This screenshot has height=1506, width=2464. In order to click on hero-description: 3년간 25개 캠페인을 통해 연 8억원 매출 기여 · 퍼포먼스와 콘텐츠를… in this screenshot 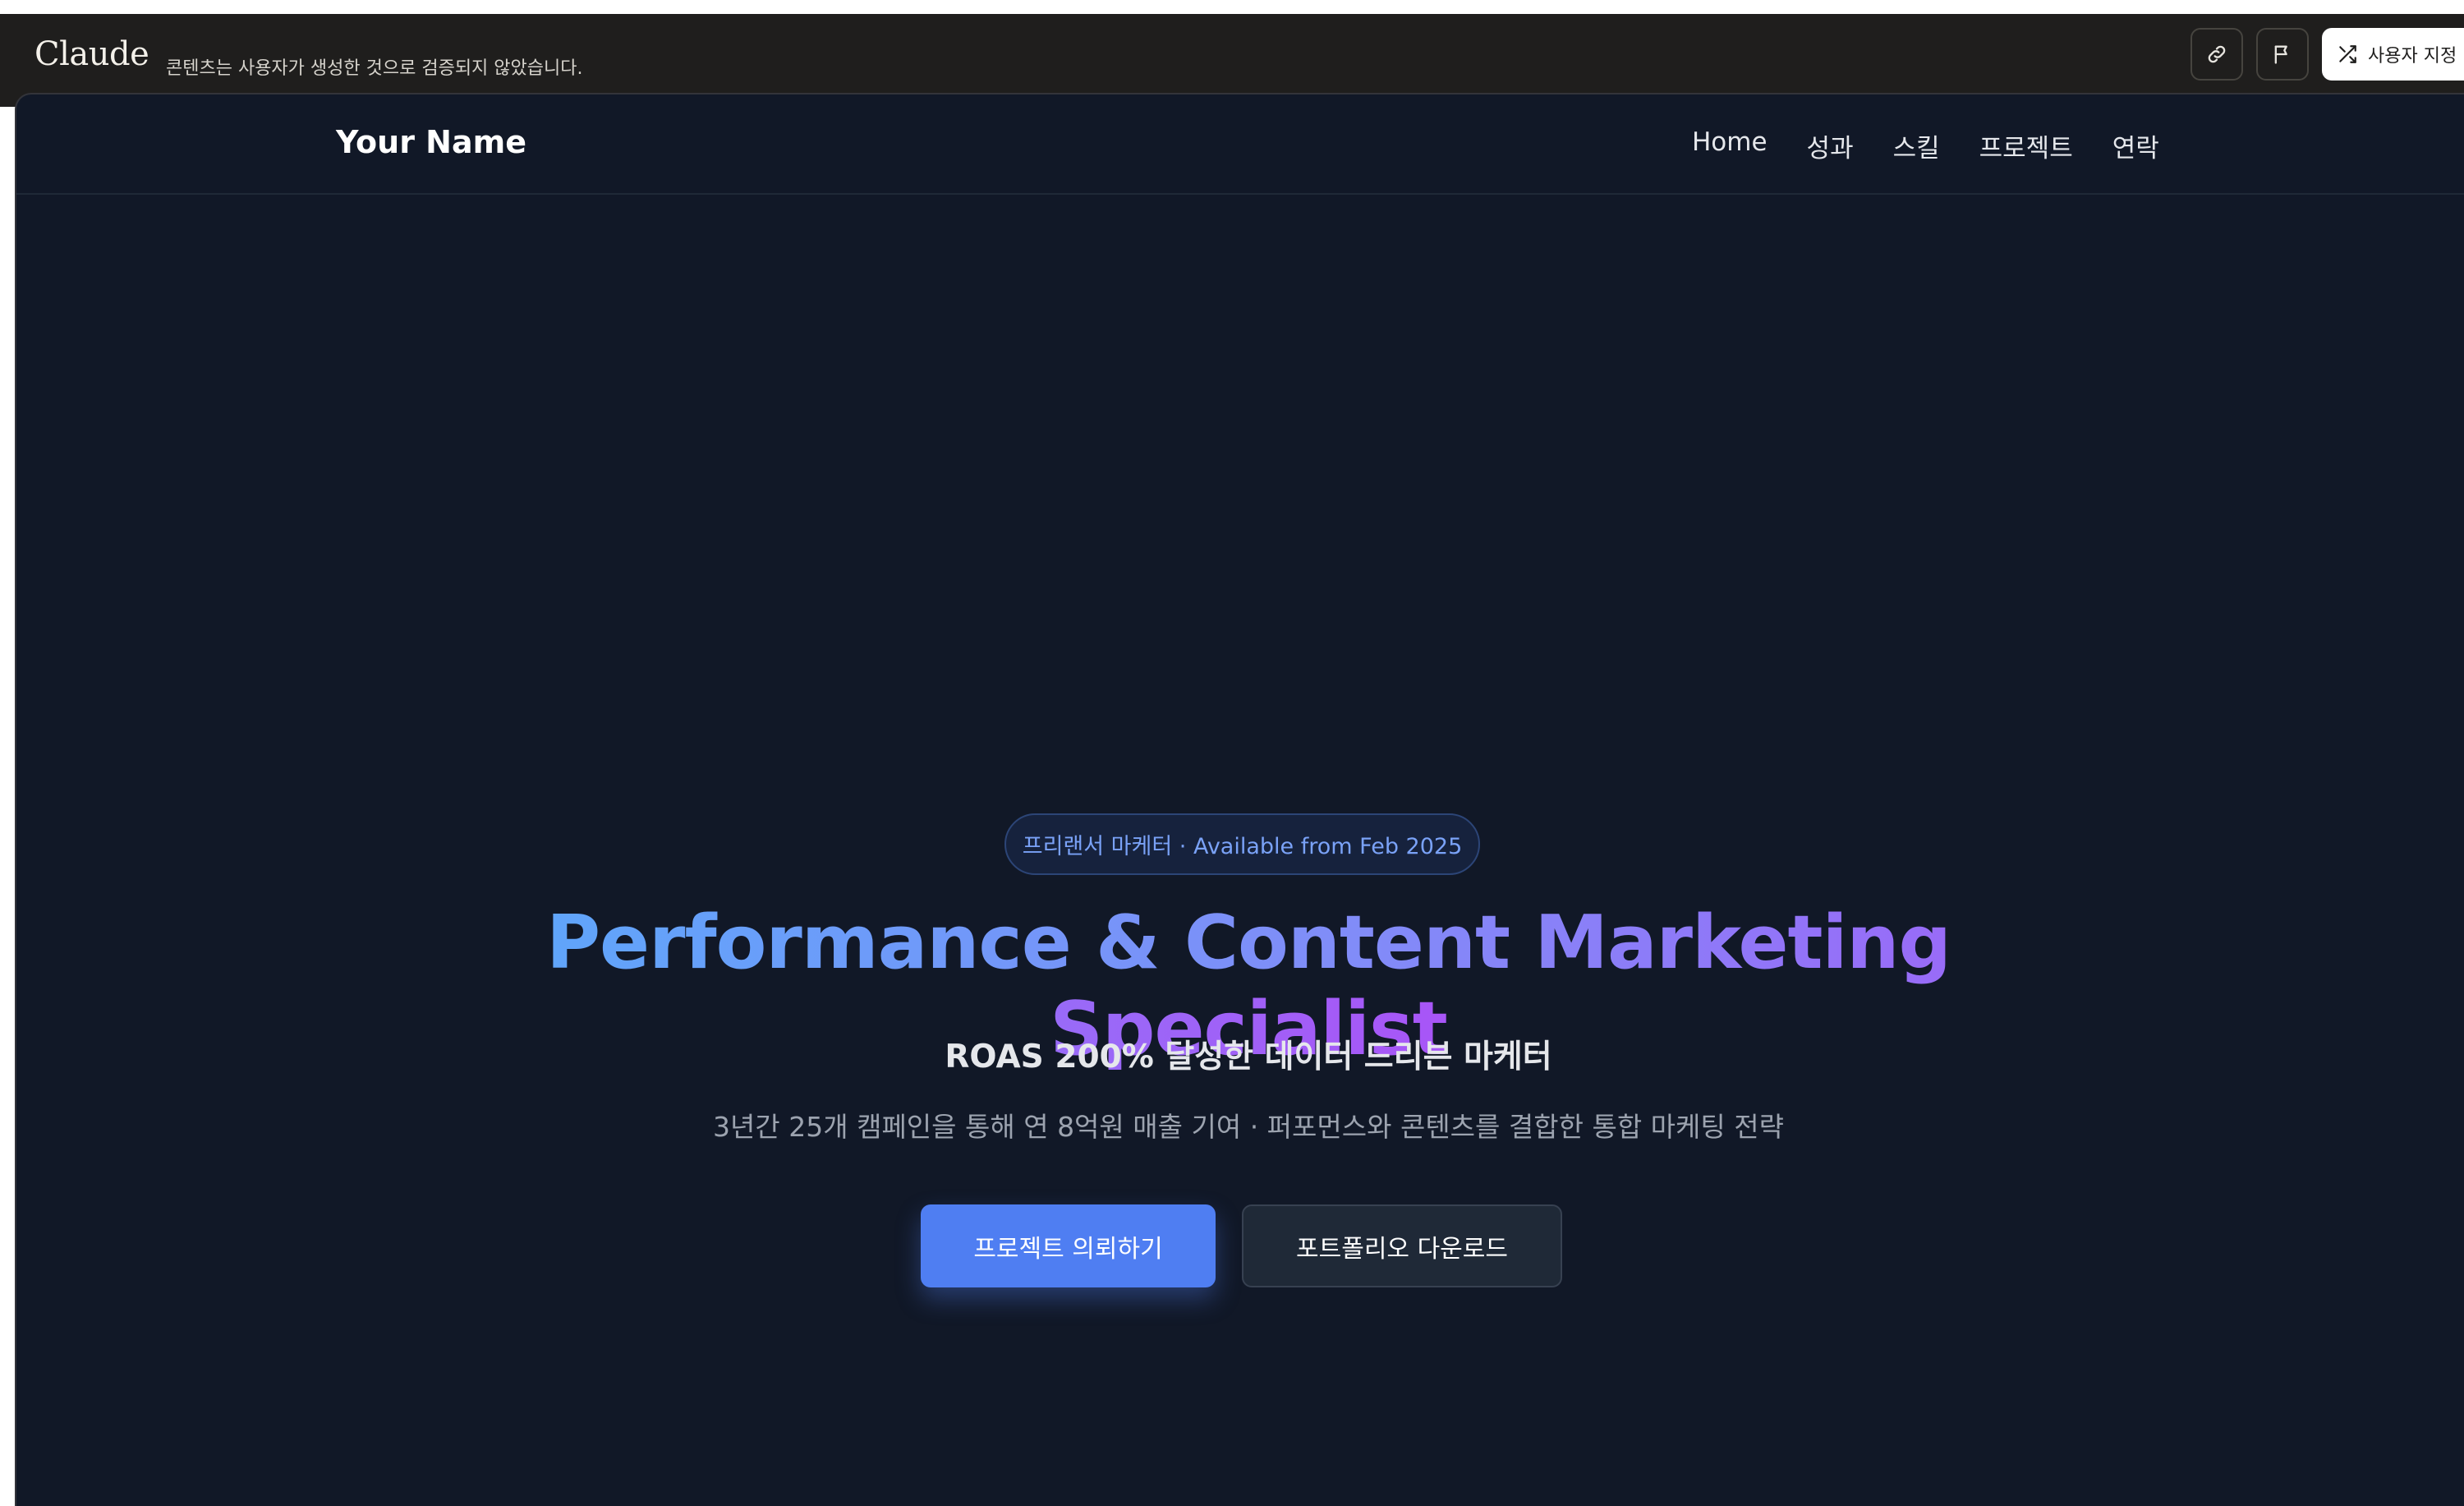, I will do `click(1248, 1127)`.